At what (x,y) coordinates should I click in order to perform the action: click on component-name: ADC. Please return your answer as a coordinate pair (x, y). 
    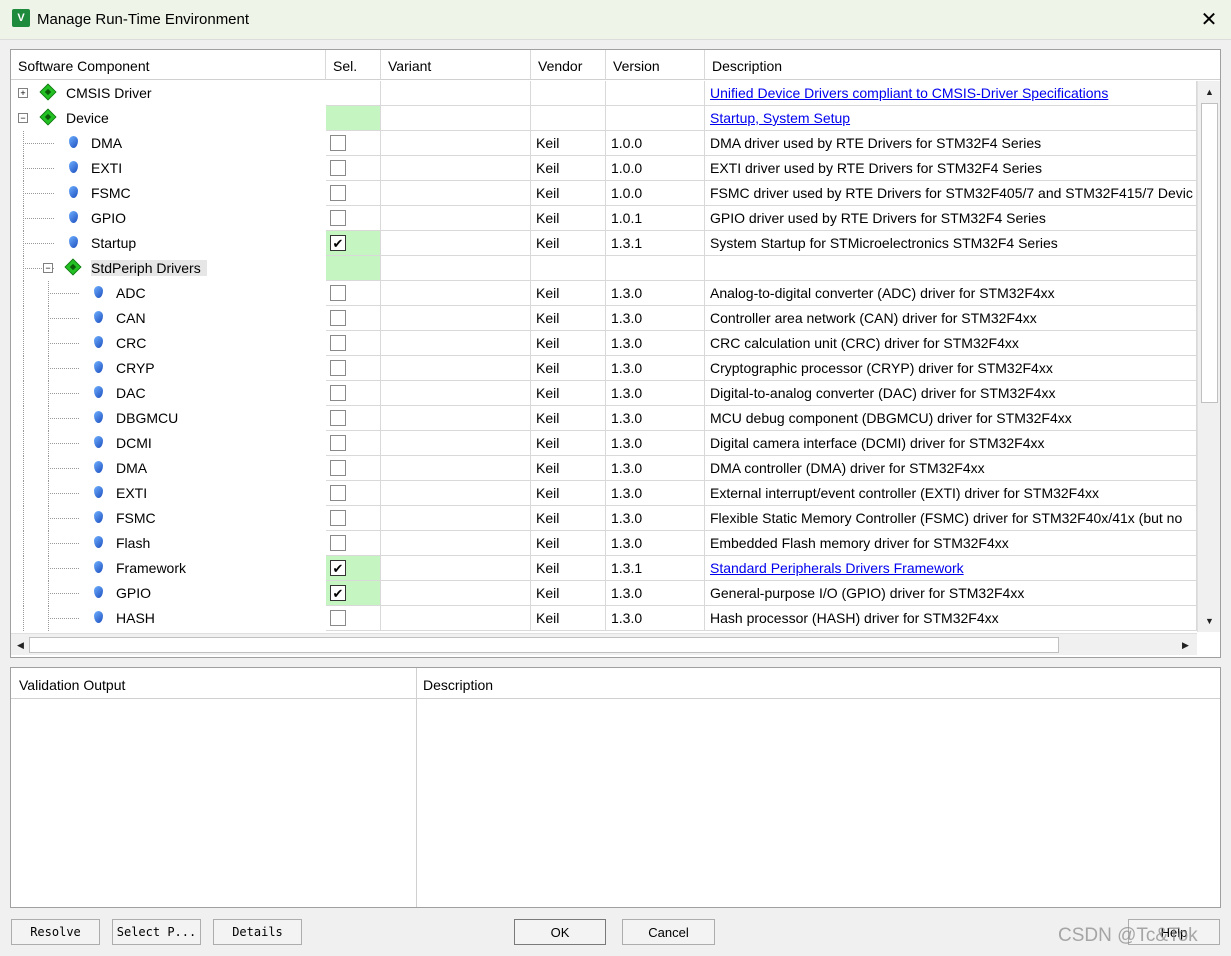
    Looking at the image, I should click on (131, 293).